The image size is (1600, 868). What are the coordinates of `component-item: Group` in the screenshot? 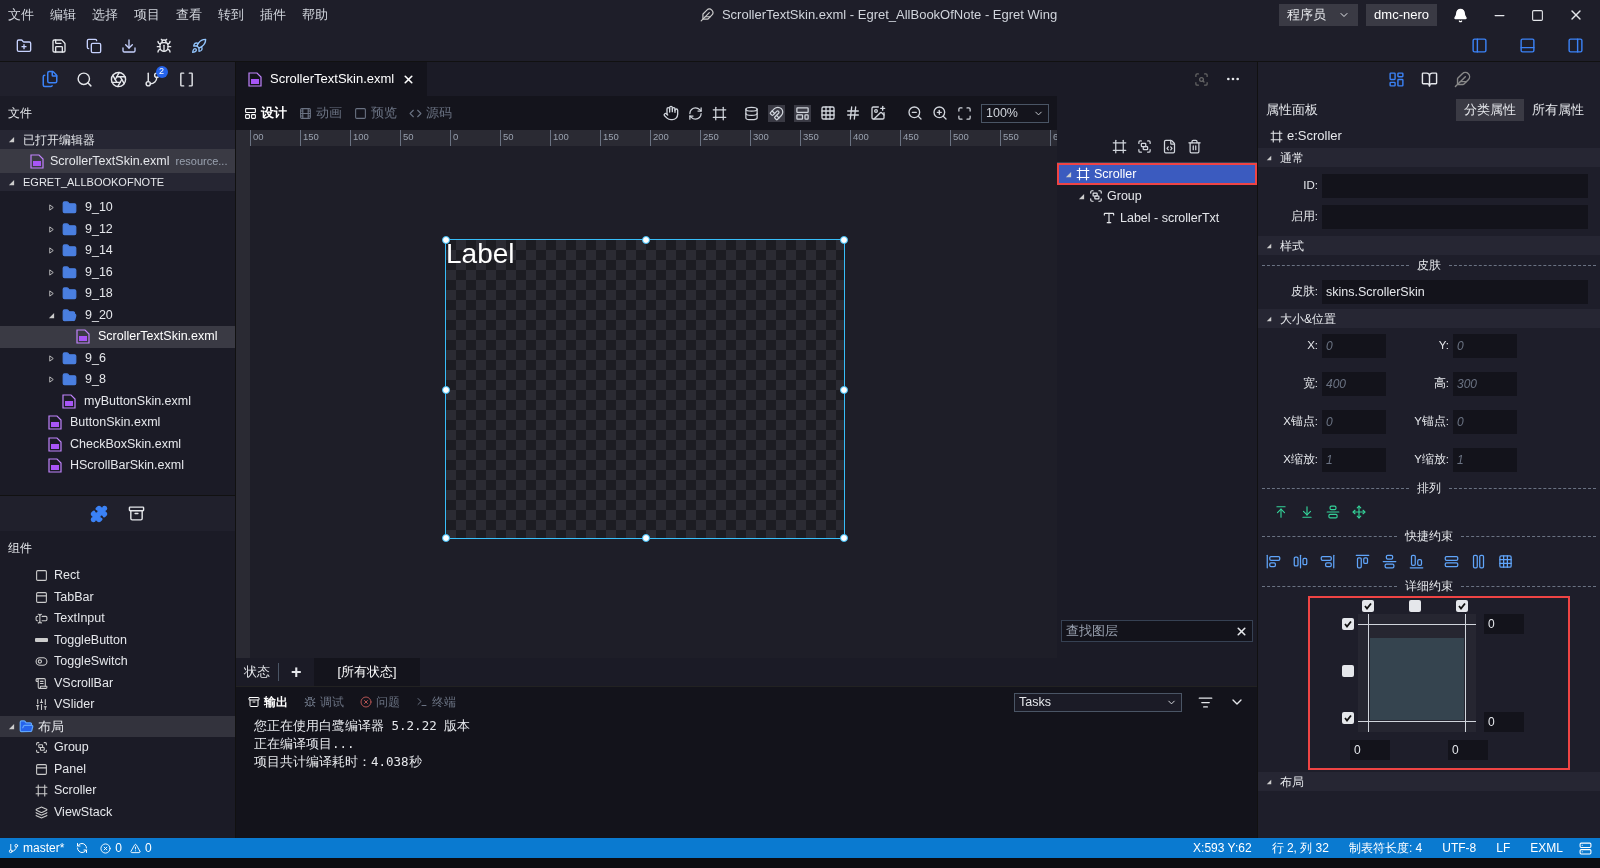 It's located at (117, 748).